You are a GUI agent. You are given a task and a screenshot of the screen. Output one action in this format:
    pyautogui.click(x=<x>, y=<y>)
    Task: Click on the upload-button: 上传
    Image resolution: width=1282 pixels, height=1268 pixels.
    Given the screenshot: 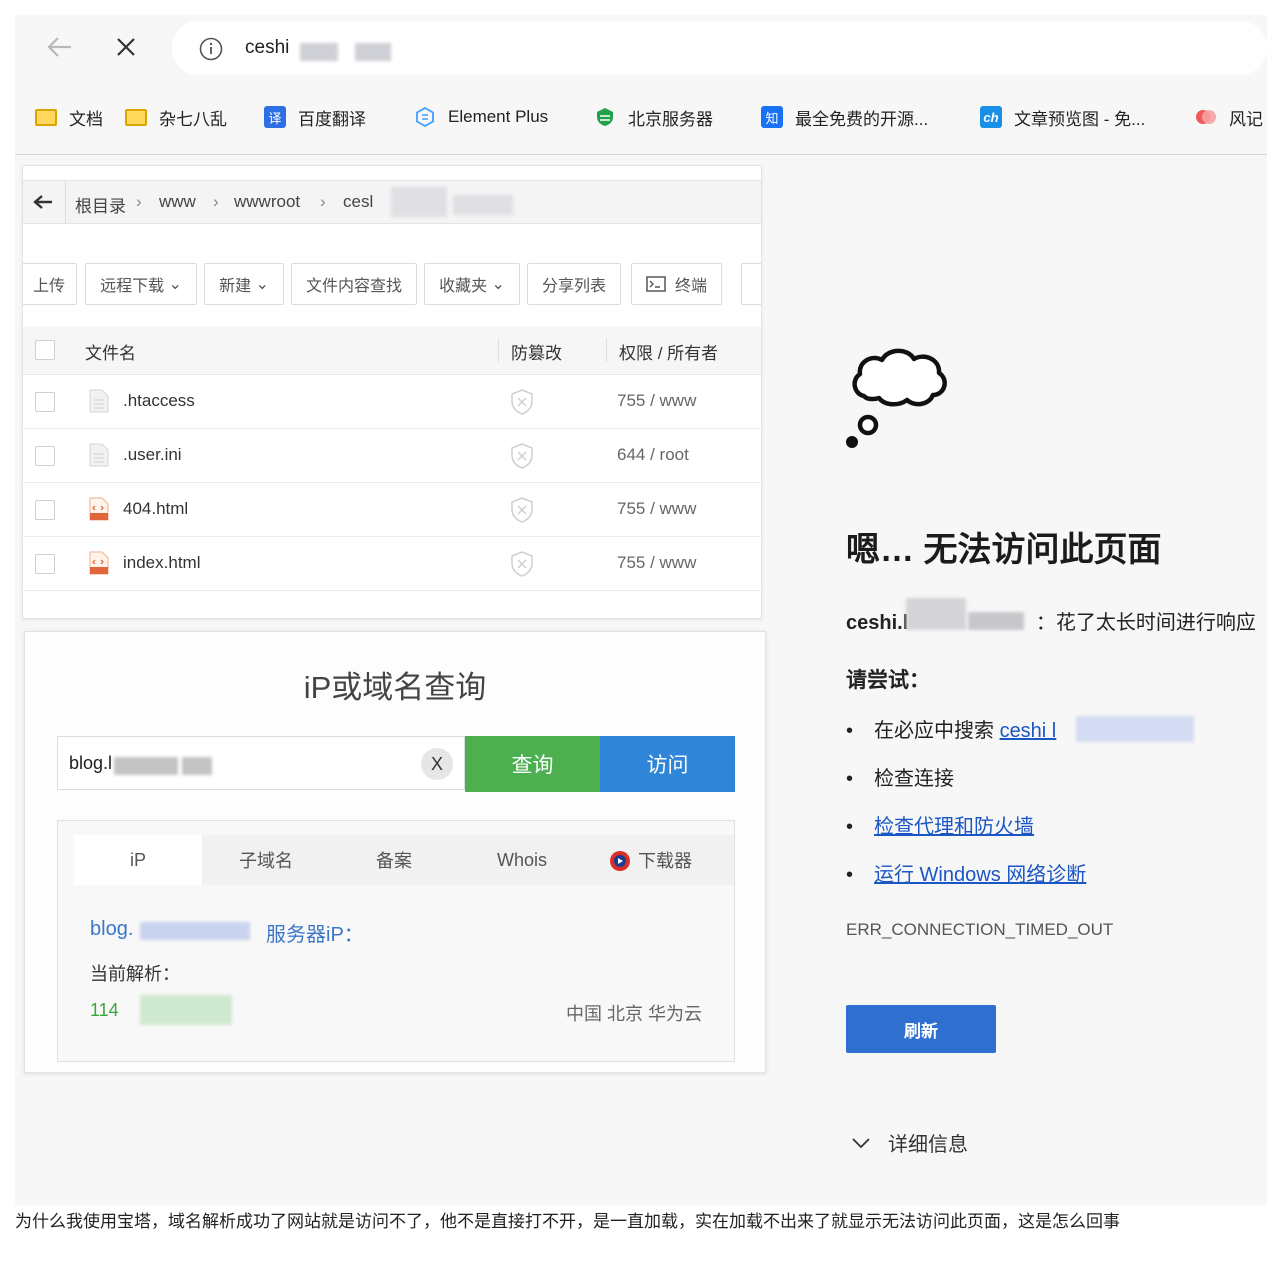 What is the action you would take?
    pyautogui.click(x=50, y=284)
    